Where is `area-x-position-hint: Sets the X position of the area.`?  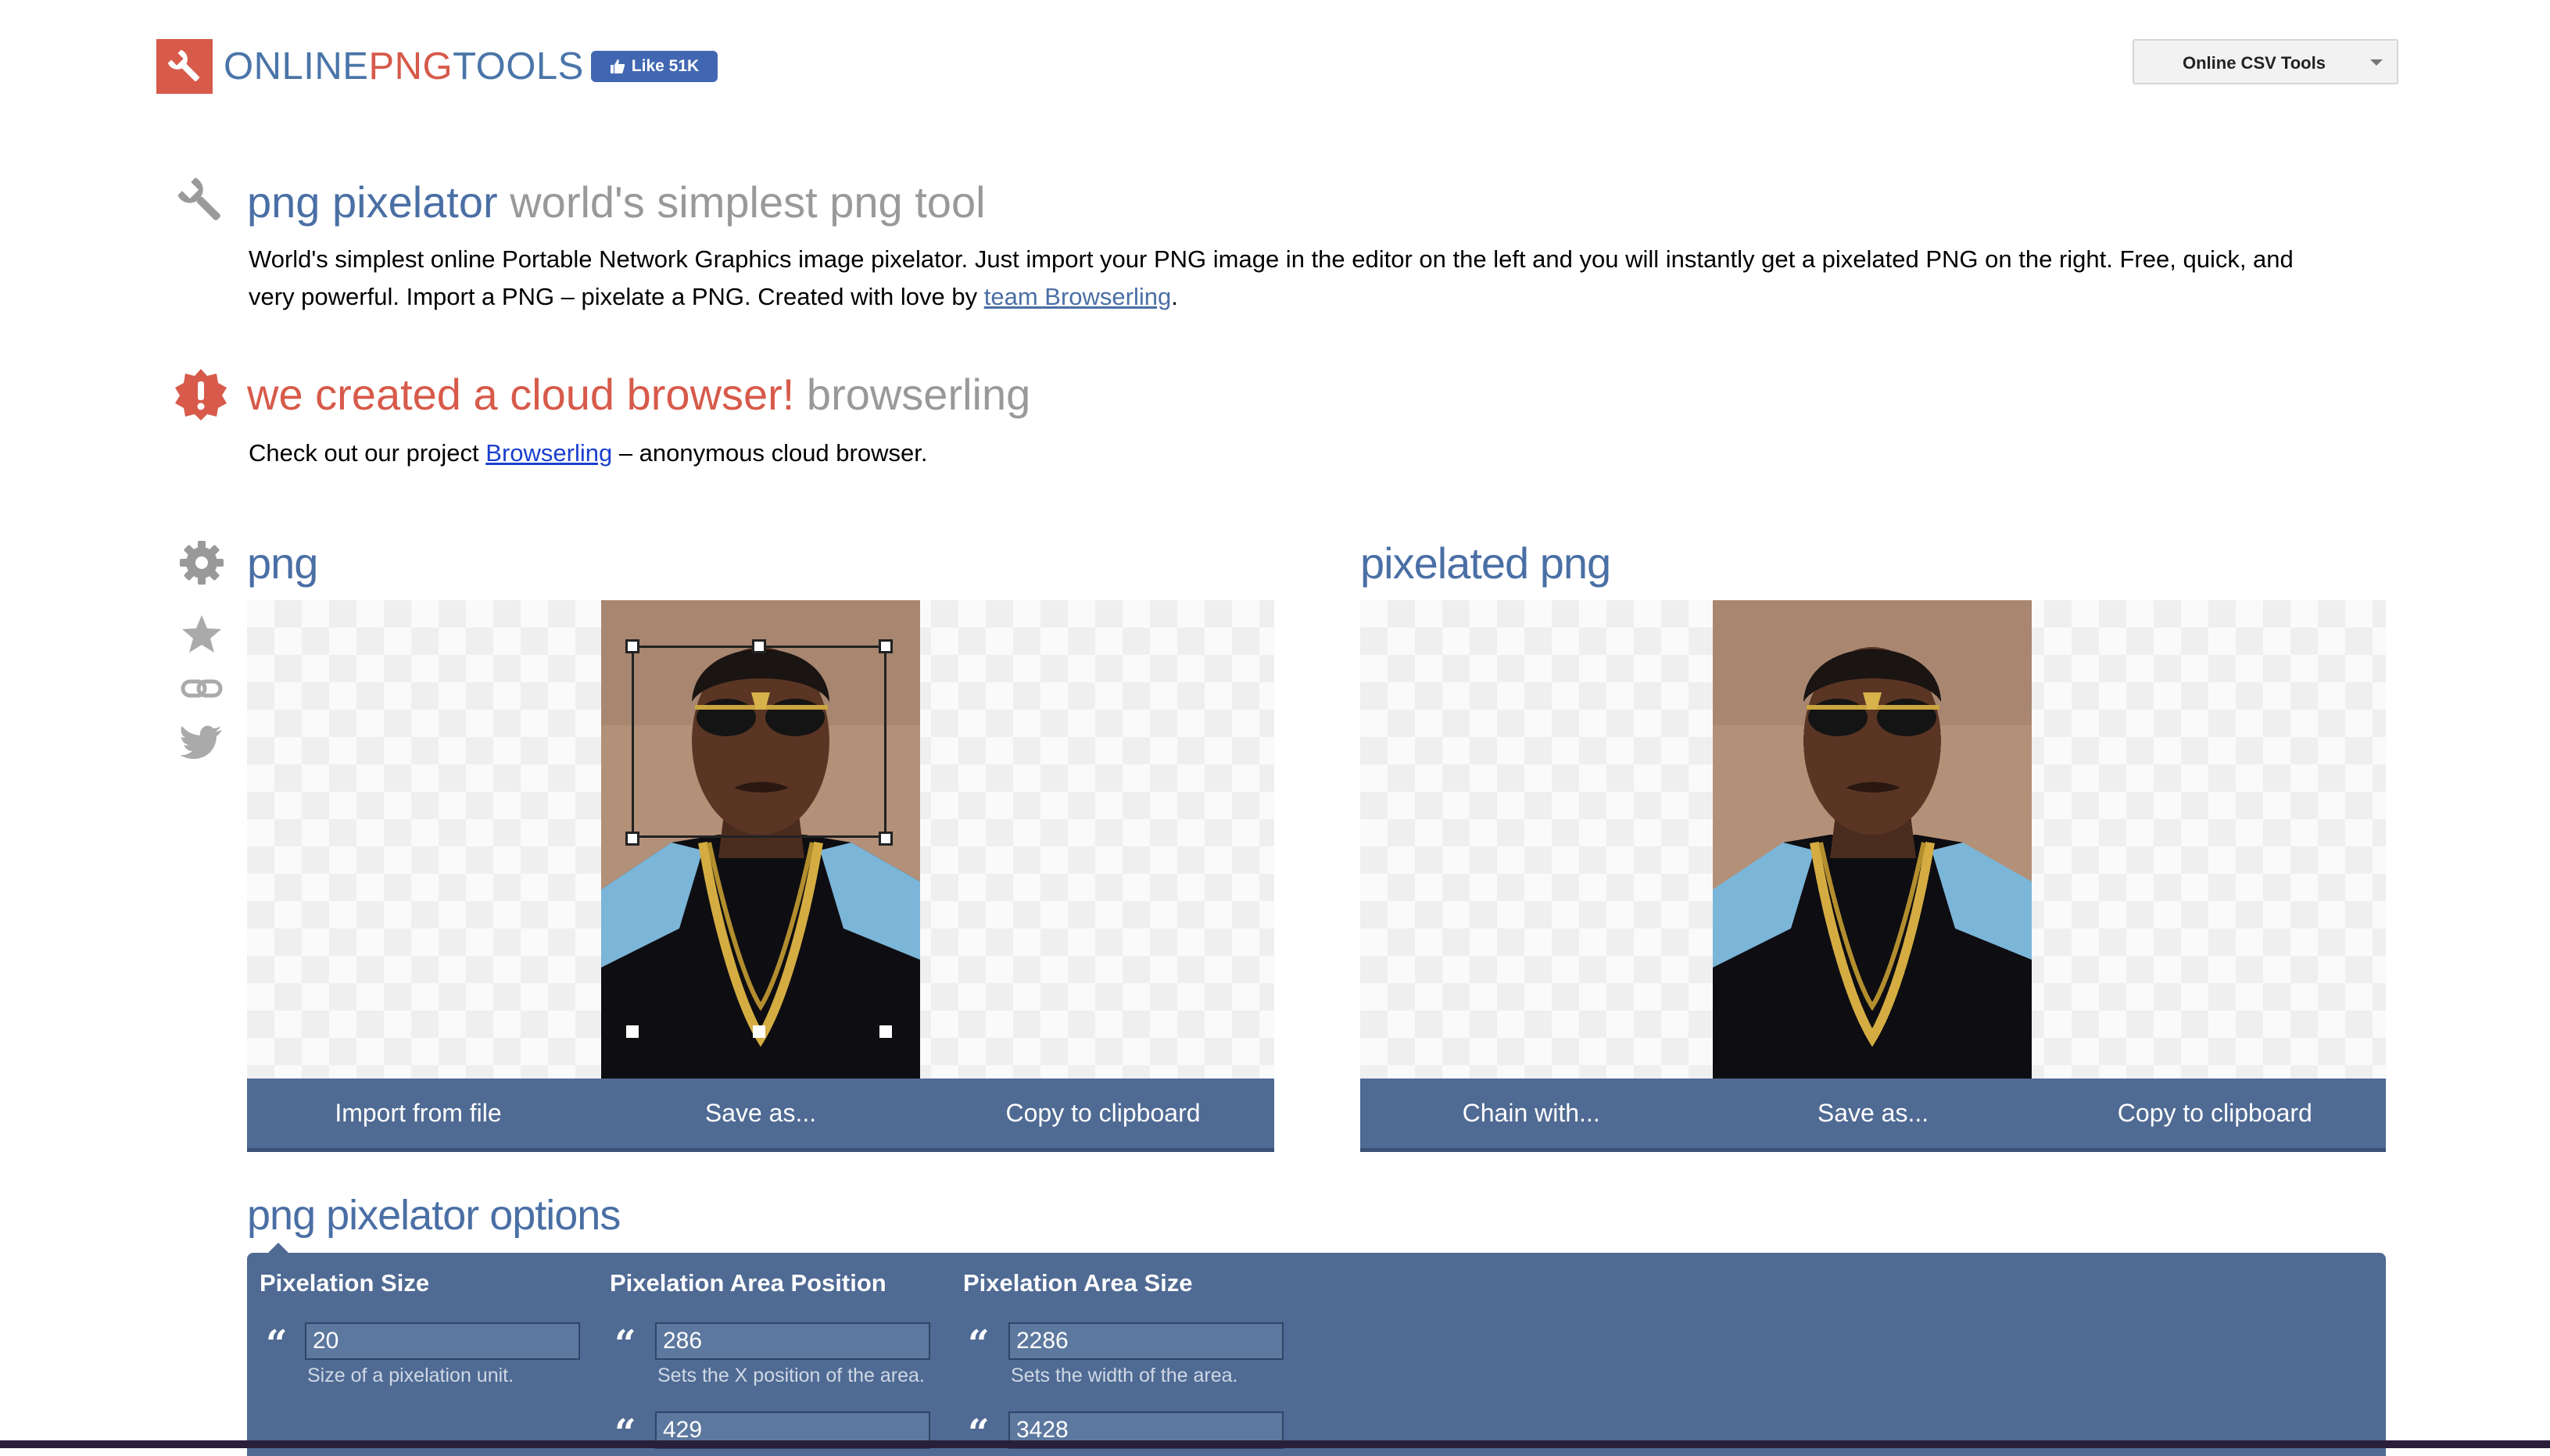
area-x-position-hint: Sets the X position of the area. is located at coordinates (791, 1375).